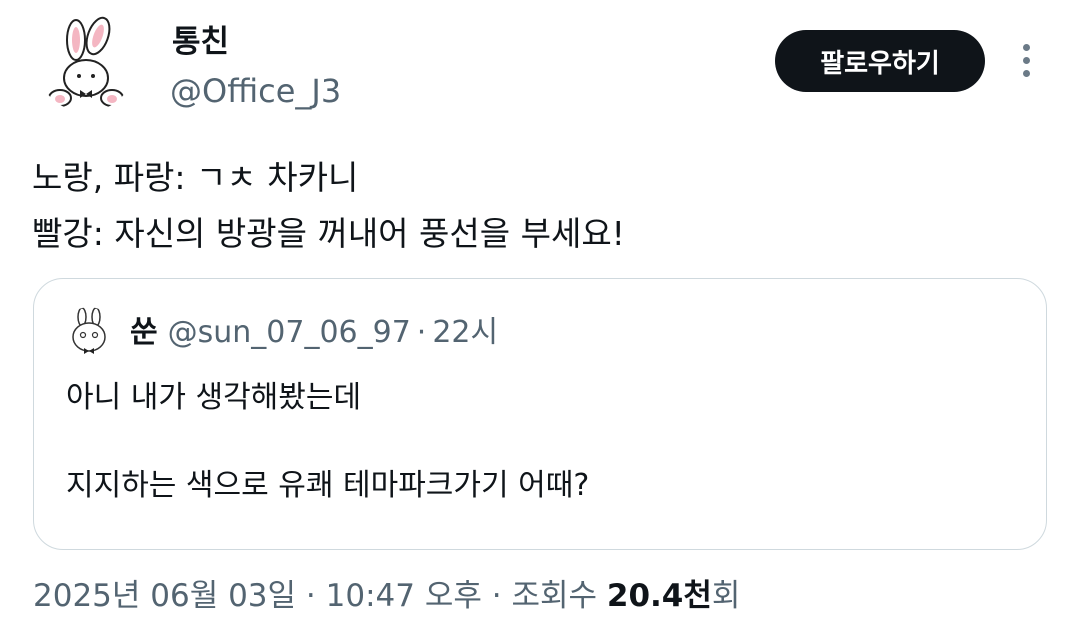 The image size is (1080, 624). I want to click on quote-header: 쑨 @sun_07_06_97 · 22시, so click(314, 333).